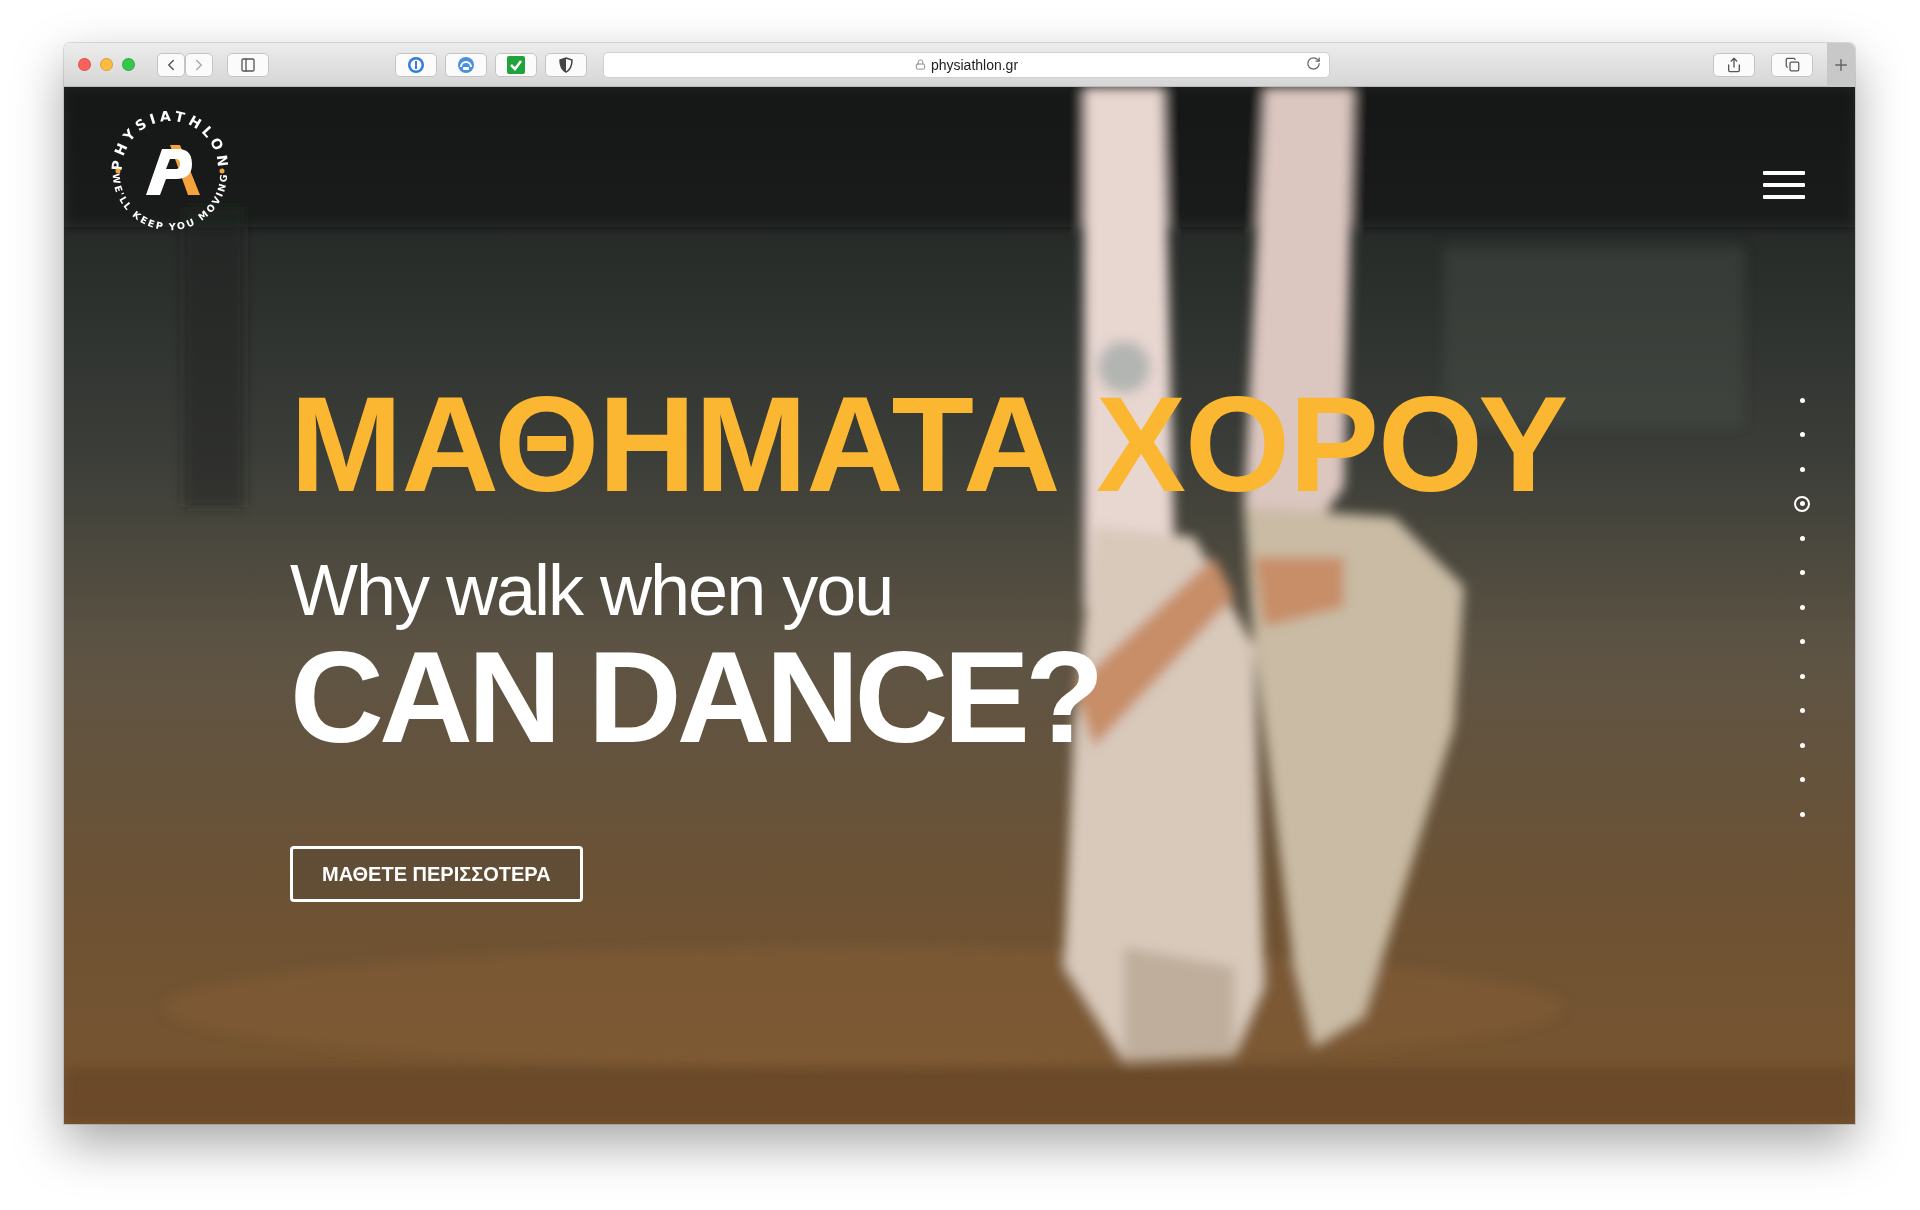 The image size is (1920, 1210). I want to click on hero-headline: CAN DANCE?, so click(695, 697).